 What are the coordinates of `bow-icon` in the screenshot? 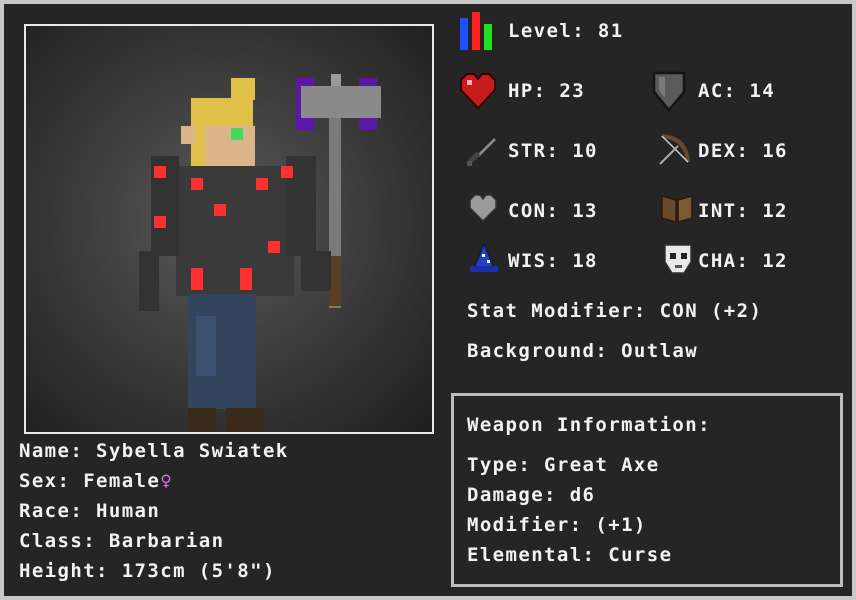 It's located at (674, 149).